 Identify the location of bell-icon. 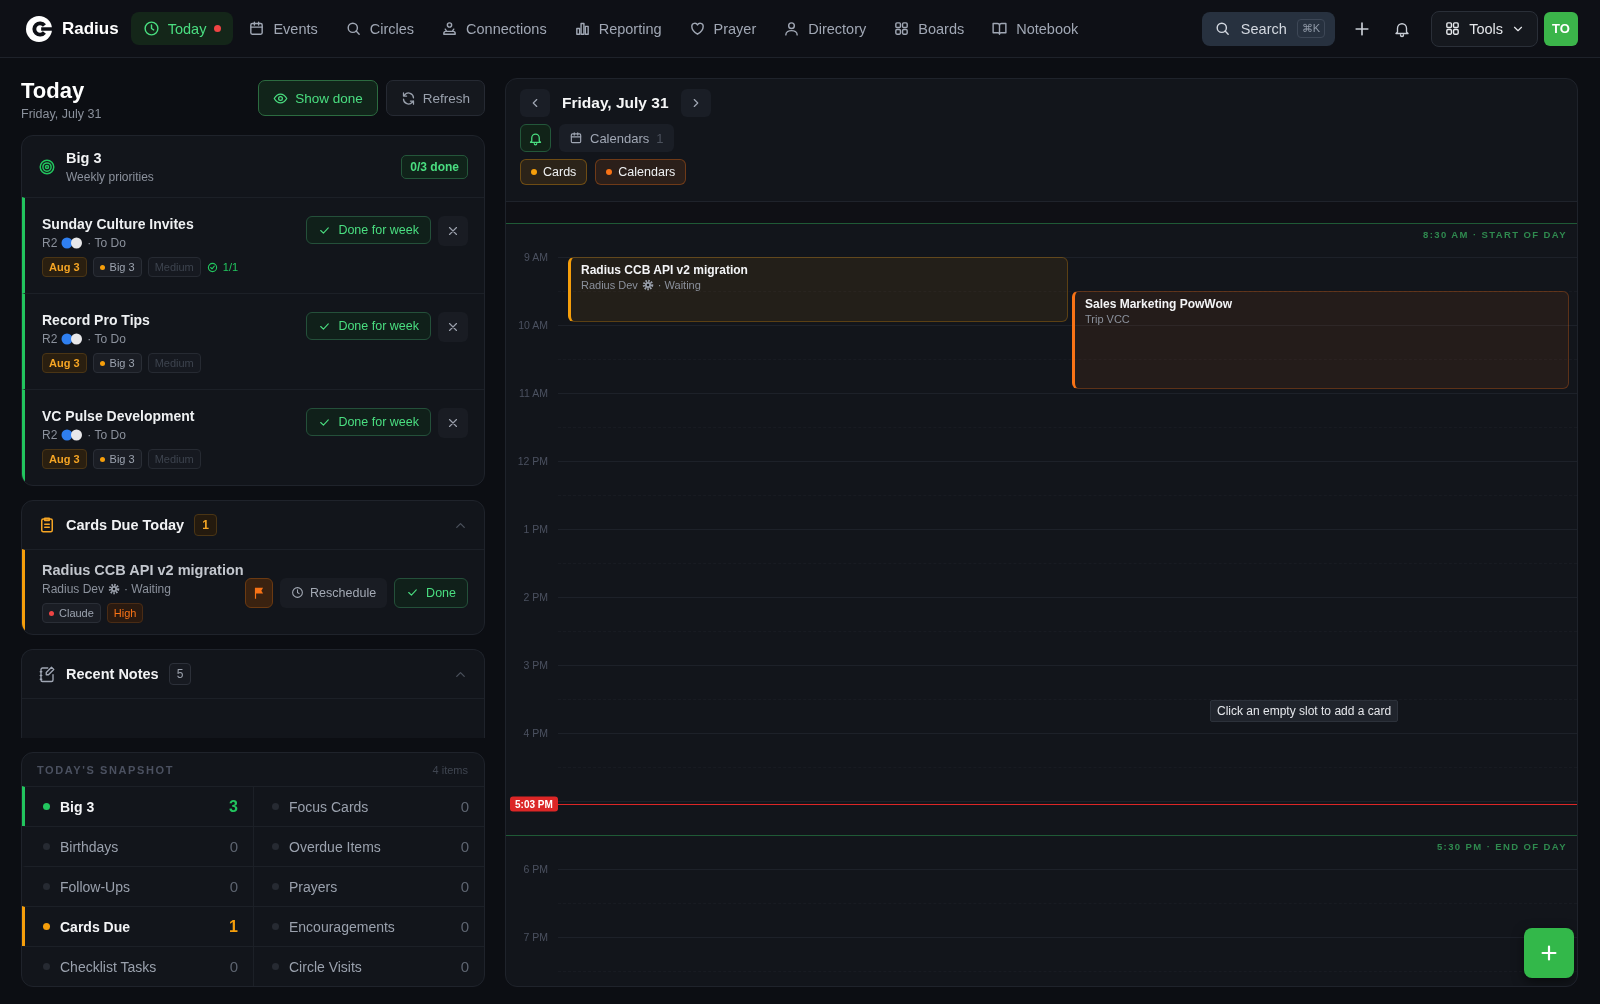
(535, 138).